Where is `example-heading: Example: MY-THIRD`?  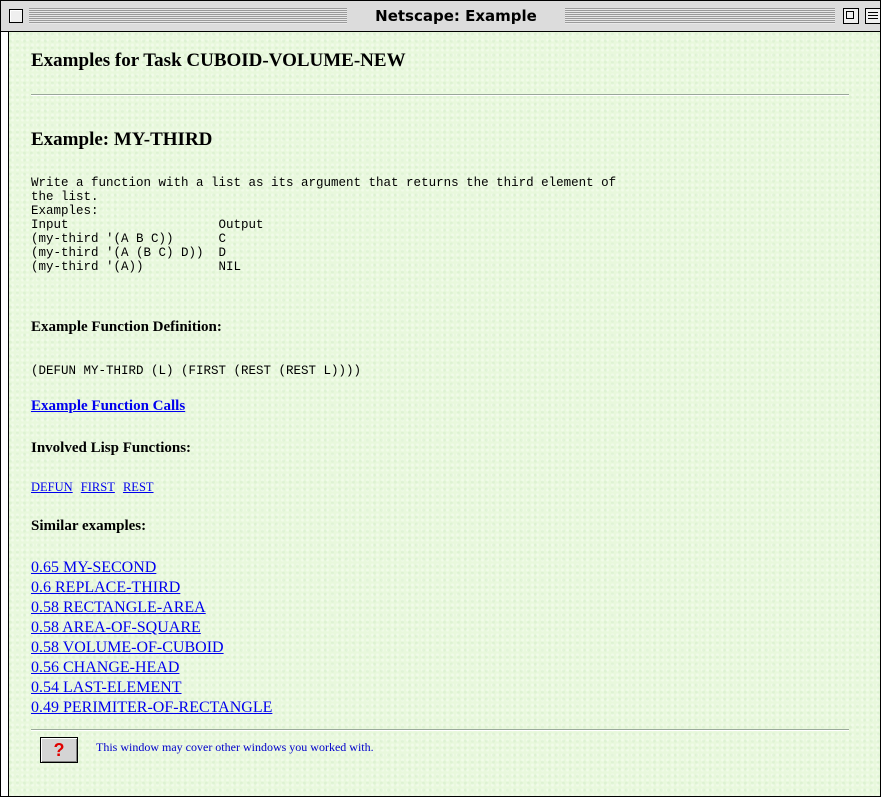
example-heading: Example: MY-THIRD is located at coordinates (122, 139).